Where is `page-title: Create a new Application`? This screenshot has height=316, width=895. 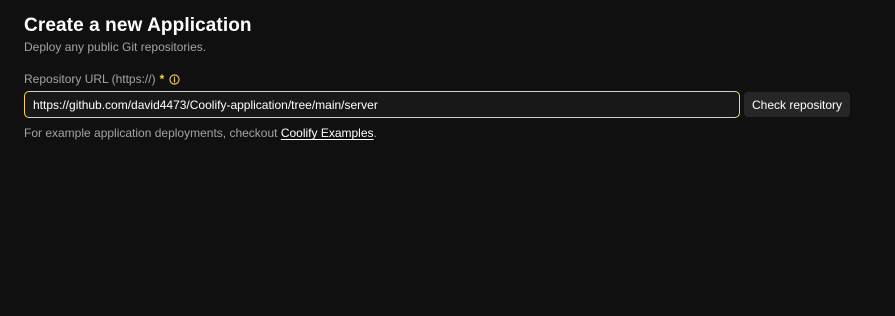
page-title: Create a new Application is located at coordinates (138, 25).